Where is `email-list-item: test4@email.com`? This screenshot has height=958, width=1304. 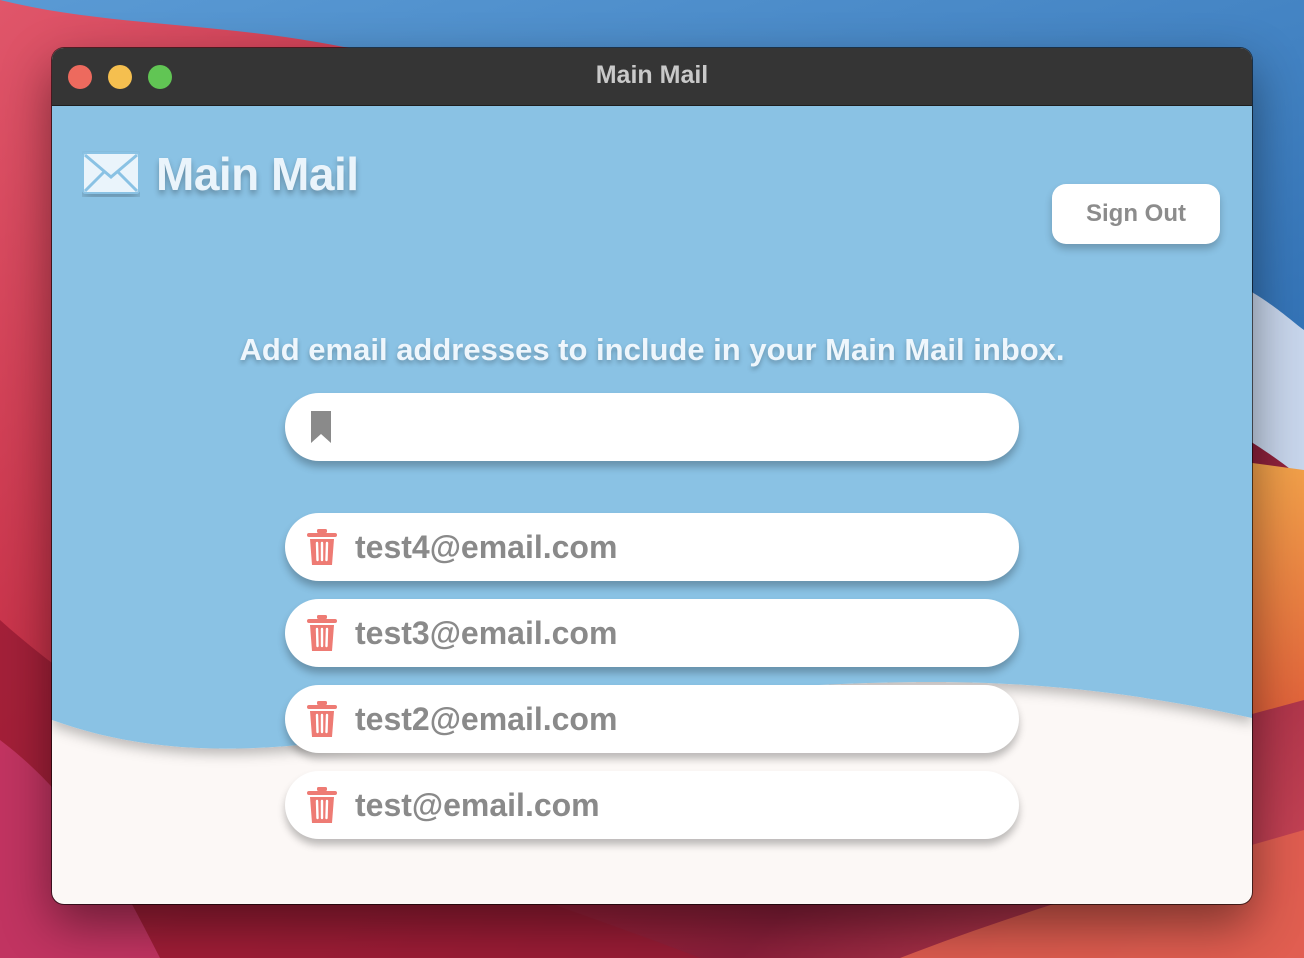
email-list-item: test4@email.com is located at coordinates (652, 547).